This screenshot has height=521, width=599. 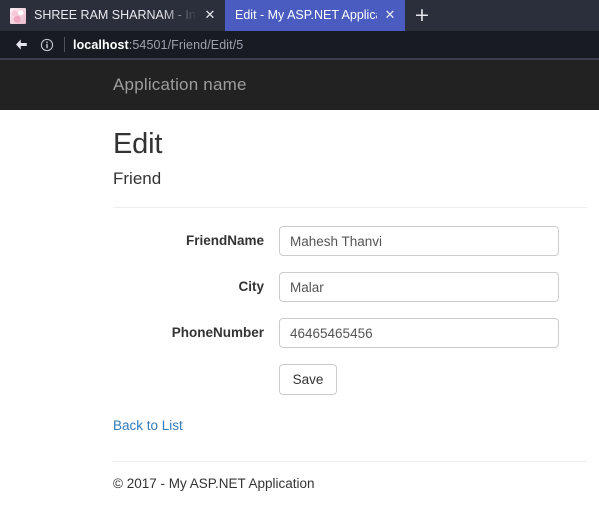 What do you see at coordinates (47, 45) in the screenshot?
I see `page-info-icon` at bounding box center [47, 45].